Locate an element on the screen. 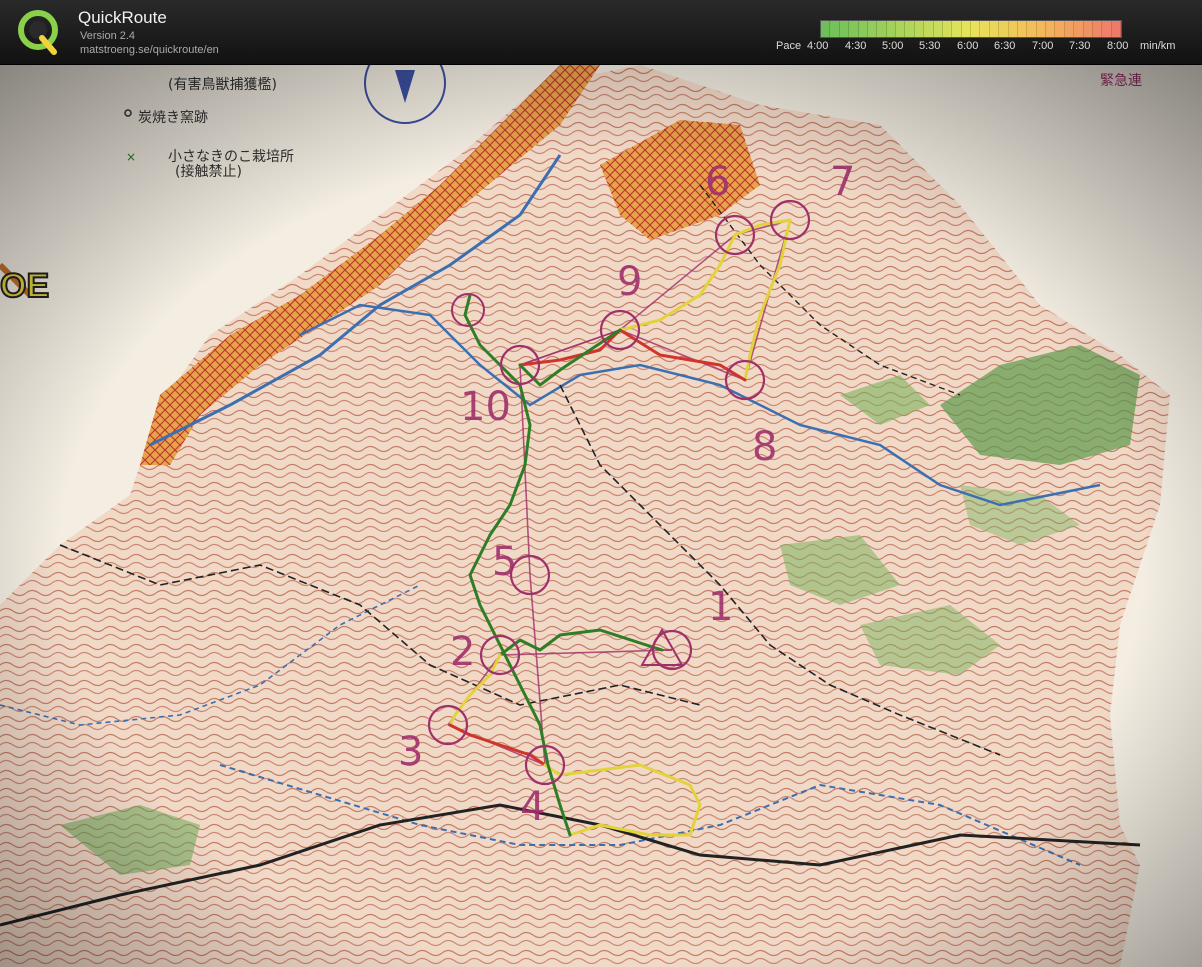 Image resolution: width=1202 pixels, height=967 pixels. legend-text: (有害鳥獣捕獲檻) is located at coordinates (222, 84).